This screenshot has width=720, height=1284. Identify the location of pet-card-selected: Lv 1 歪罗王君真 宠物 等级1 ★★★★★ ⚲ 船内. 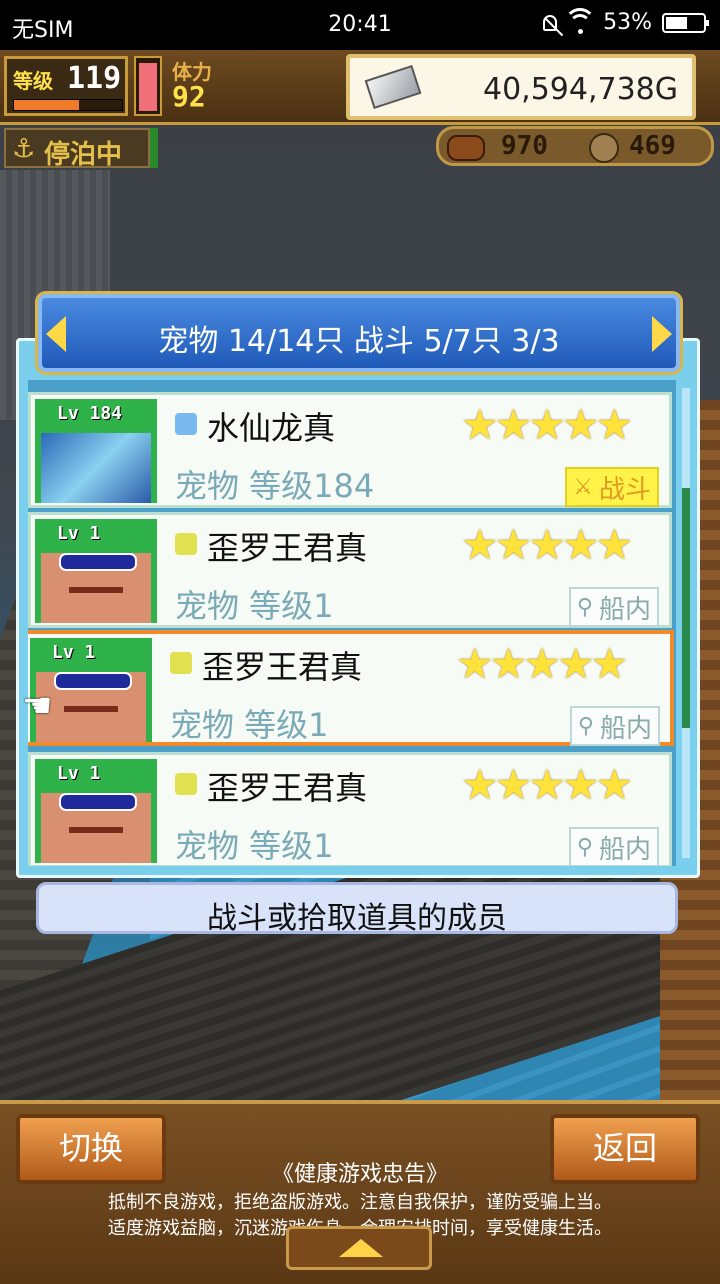
(351, 688).